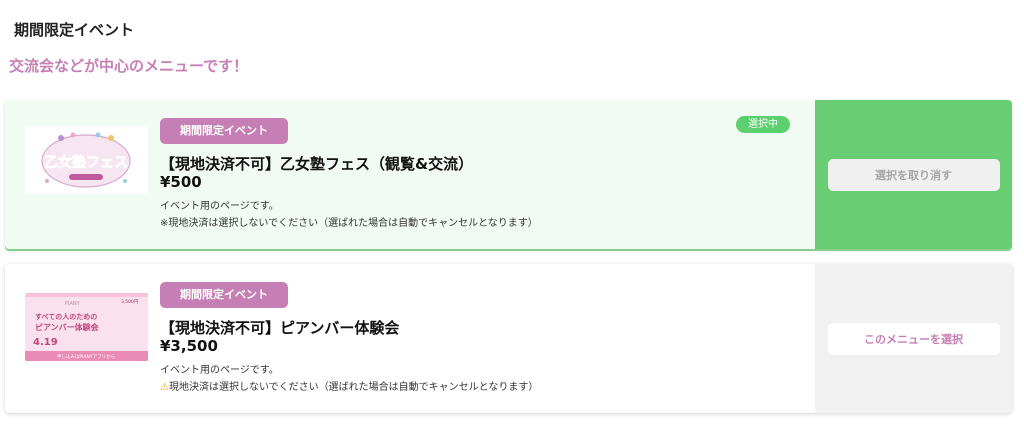  I want to click on menu-title: 【現地決済不可】乙女塾フェス（観覧&交流）, so click(317, 164).